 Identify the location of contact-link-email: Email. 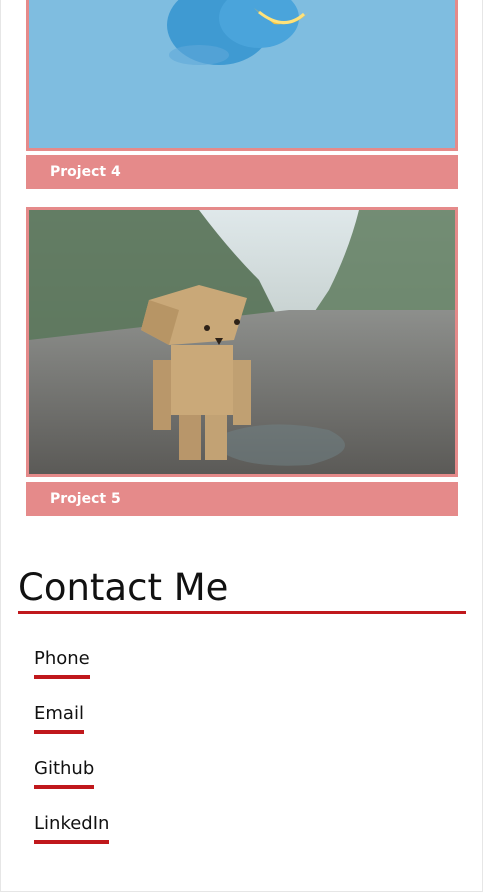
(59, 718).